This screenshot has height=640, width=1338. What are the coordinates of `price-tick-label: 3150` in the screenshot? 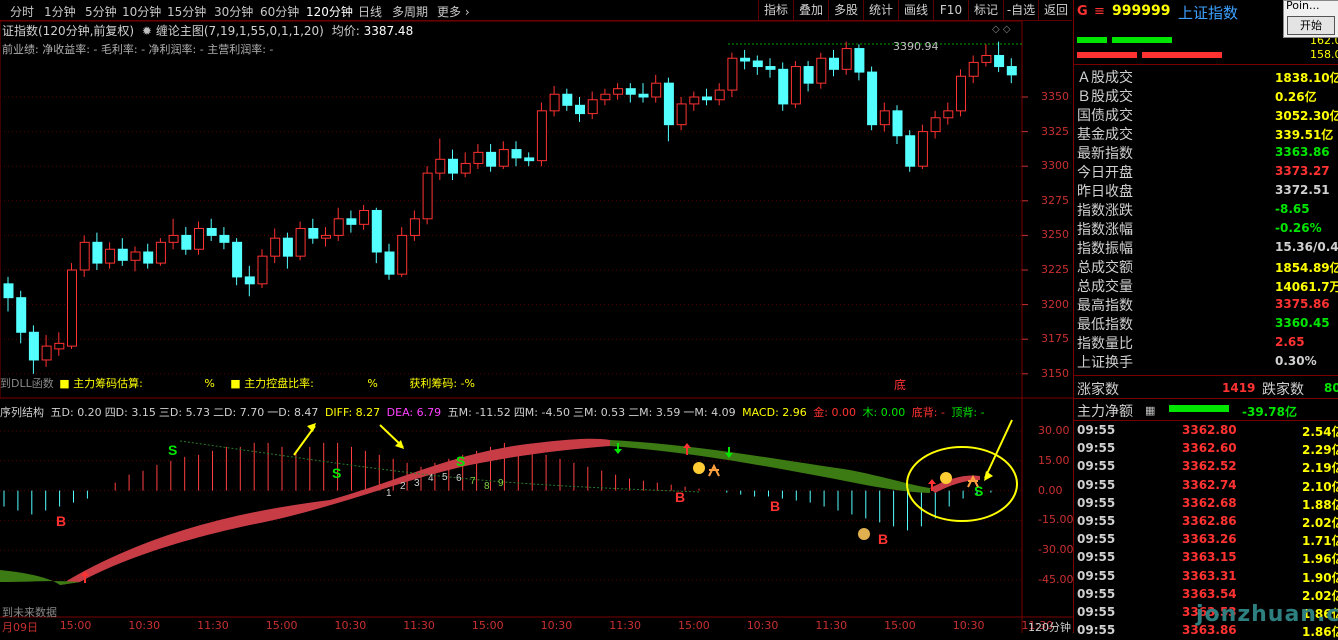 It's located at (1055, 373).